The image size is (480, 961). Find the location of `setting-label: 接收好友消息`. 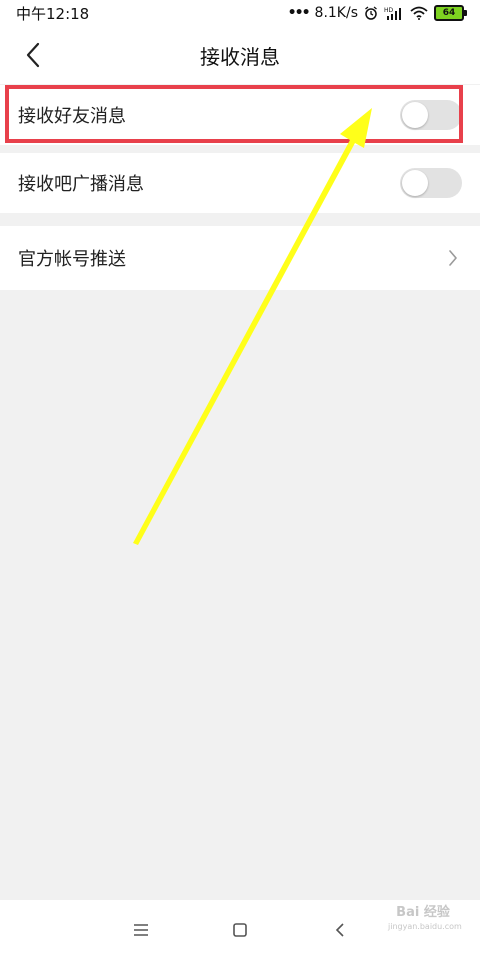

setting-label: 接收好友消息 is located at coordinates (72, 116).